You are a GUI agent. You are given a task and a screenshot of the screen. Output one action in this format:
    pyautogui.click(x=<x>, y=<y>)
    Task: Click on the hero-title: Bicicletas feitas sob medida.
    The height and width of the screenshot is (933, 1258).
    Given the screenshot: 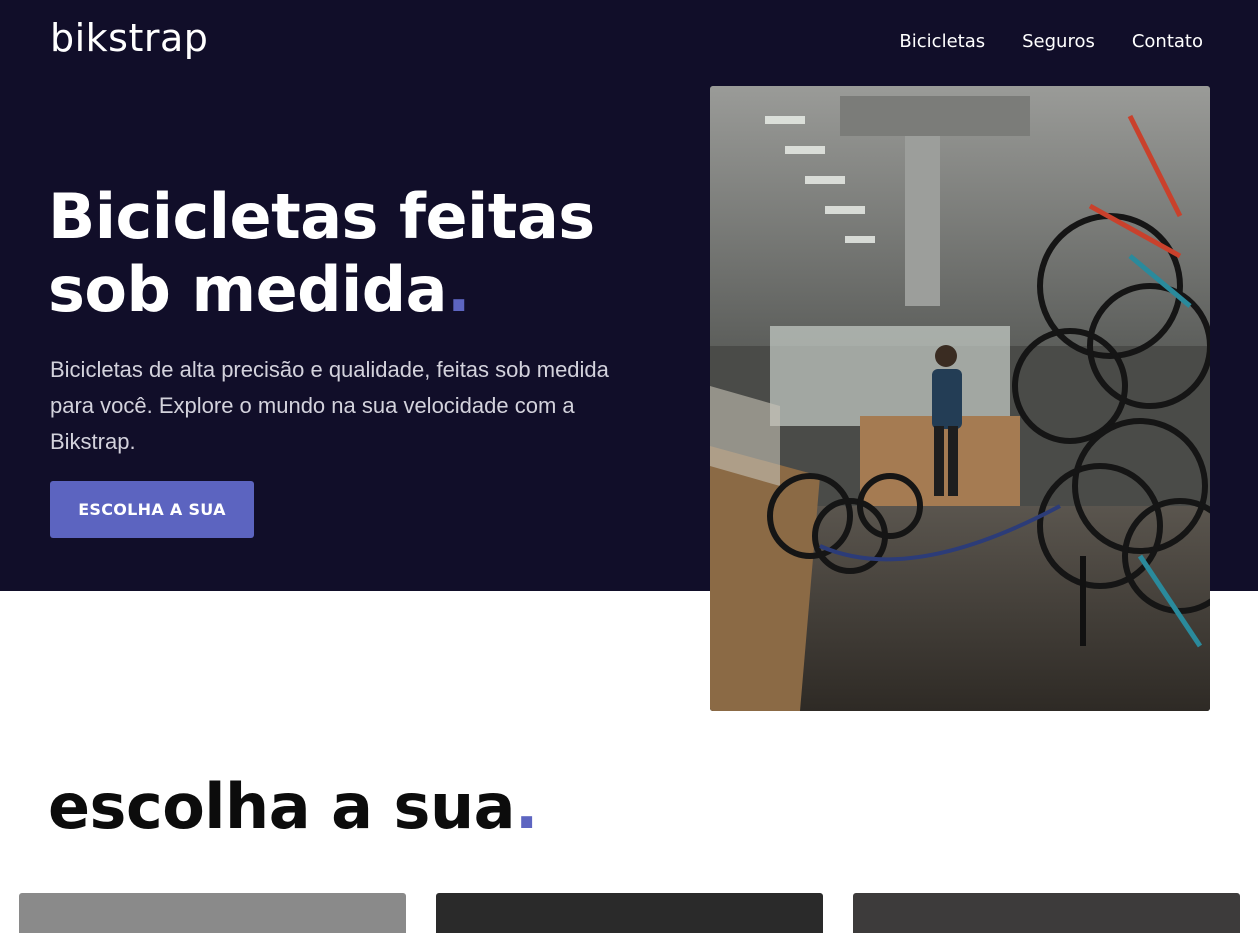 What is the action you would take?
    pyautogui.click(x=368, y=253)
    